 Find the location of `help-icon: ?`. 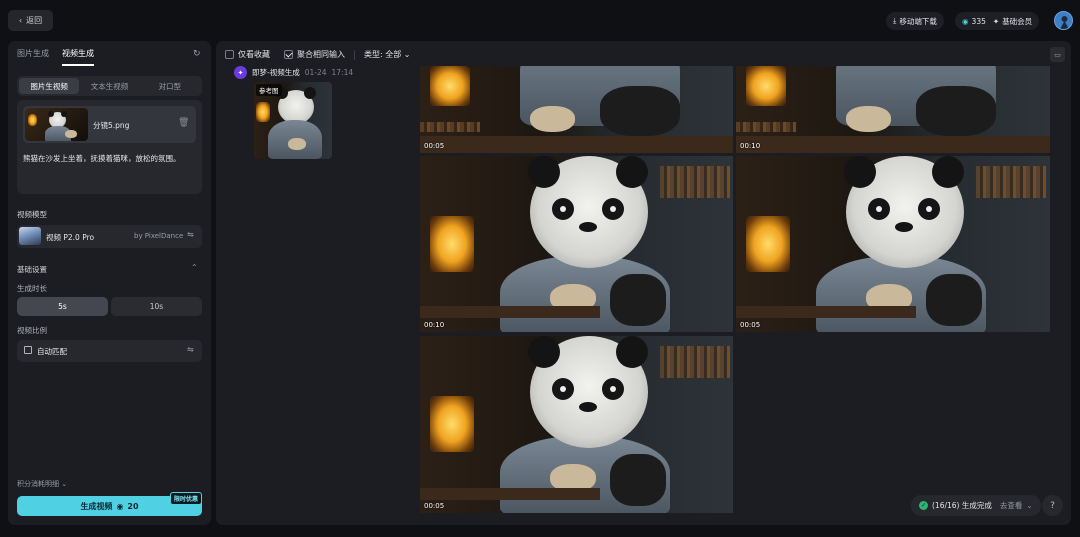

help-icon: ? is located at coordinates (1052, 505).